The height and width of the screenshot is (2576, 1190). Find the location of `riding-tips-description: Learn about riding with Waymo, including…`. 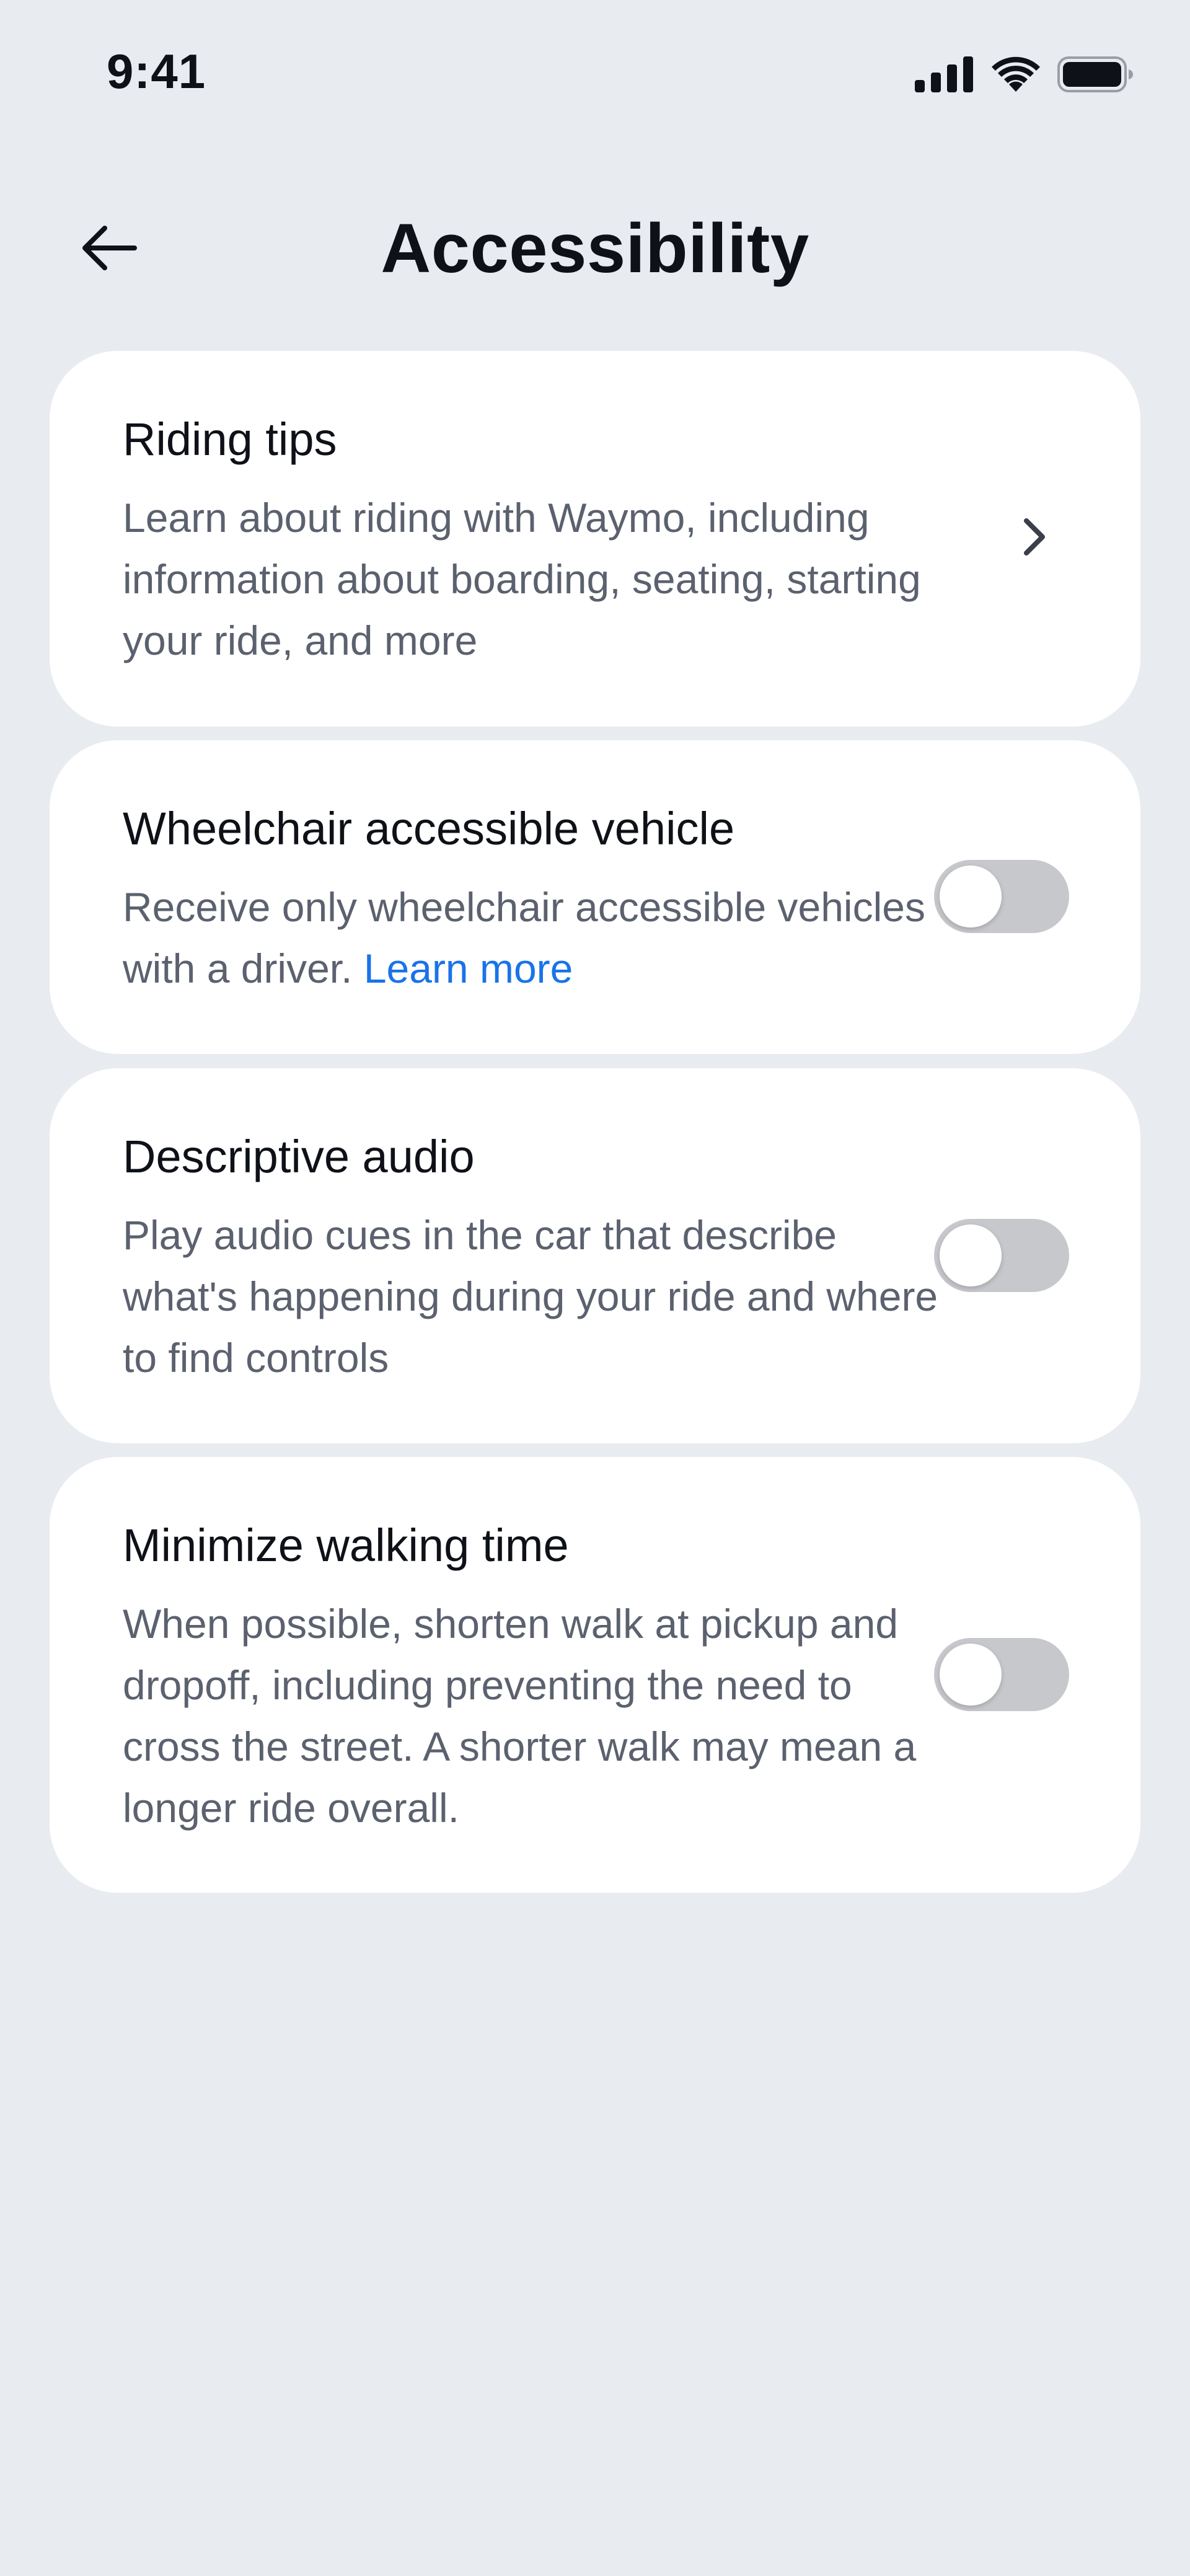

riding-tips-description: Learn about riding with Waymo, including… is located at coordinates (522, 579).